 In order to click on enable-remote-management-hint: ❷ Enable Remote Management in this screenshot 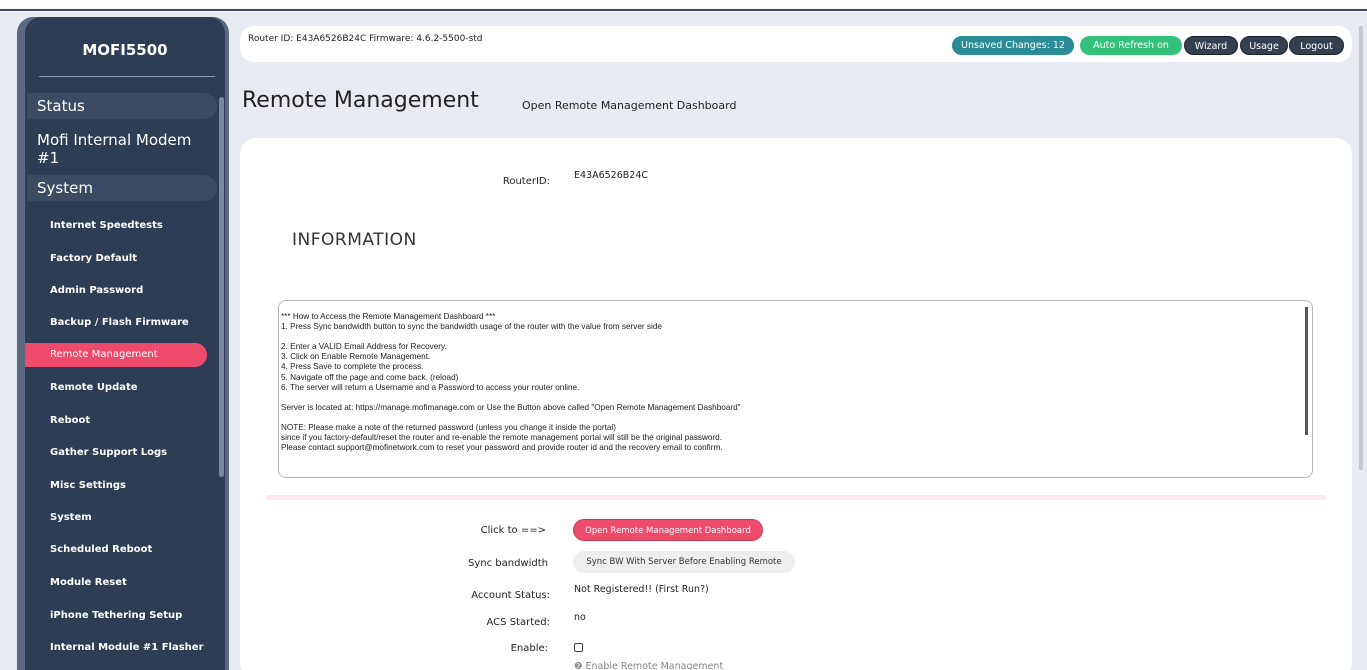, I will do `click(649, 665)`.